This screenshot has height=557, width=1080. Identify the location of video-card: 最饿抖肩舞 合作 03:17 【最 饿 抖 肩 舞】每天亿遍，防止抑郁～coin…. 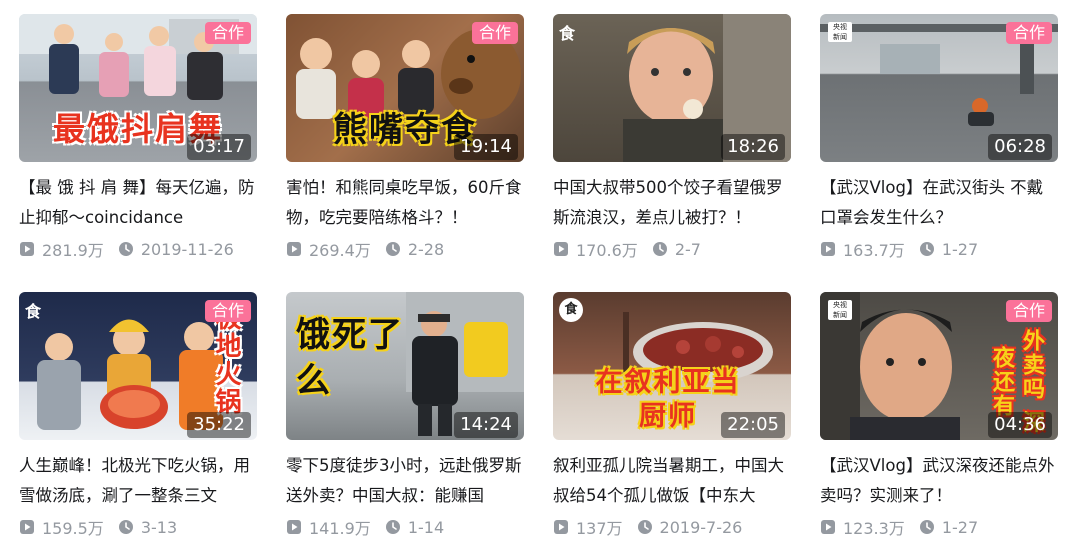
(138, 137).